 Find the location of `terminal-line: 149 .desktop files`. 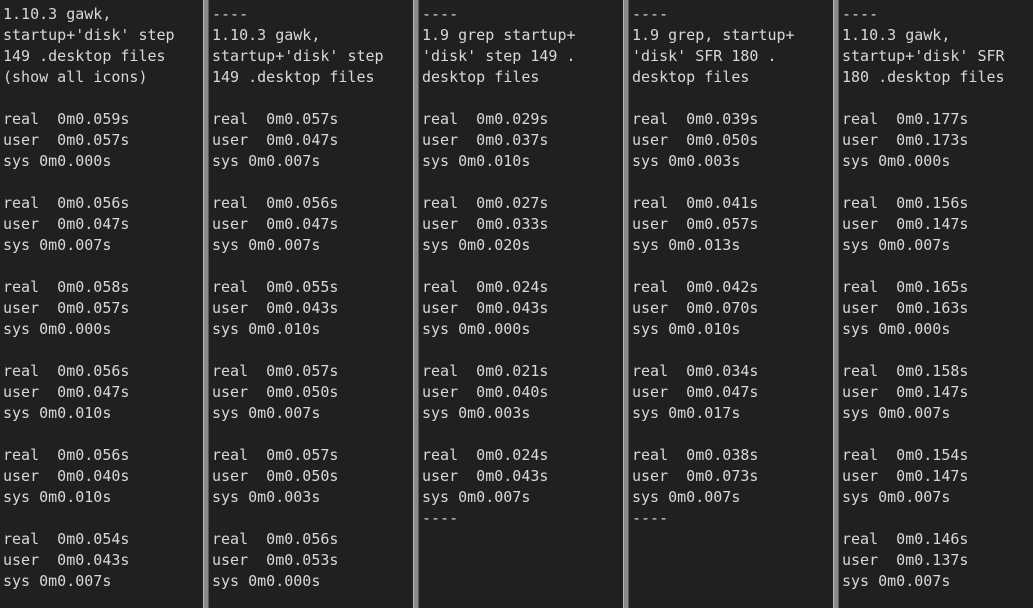

terminal-line: 149 .desktop files is located at coordinates (84, 56).